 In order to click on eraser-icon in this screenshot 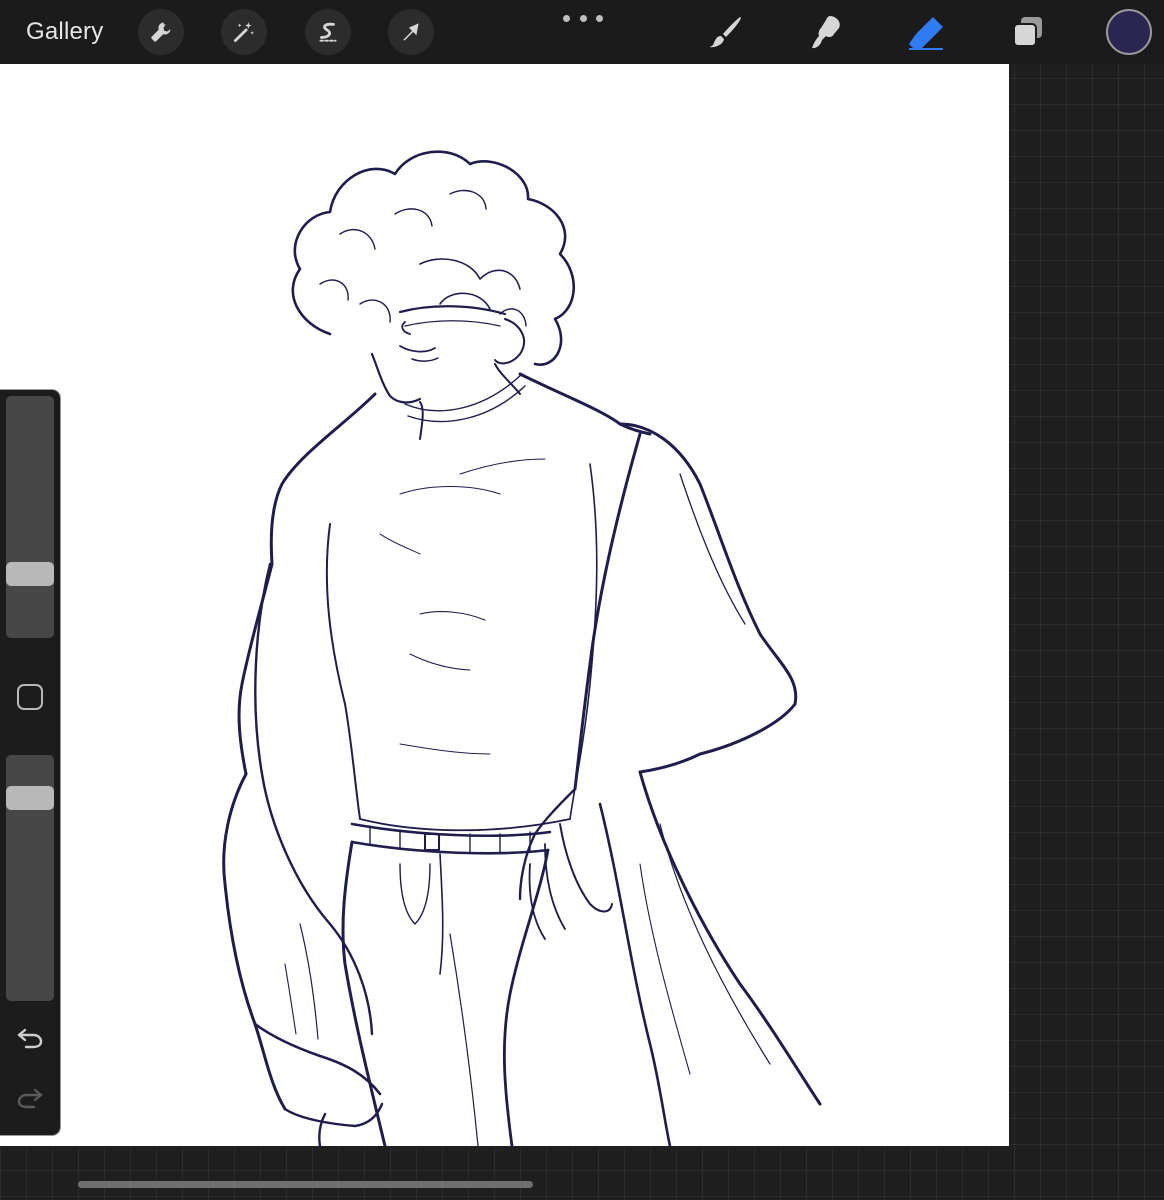, I will do `click(926, 33)`.